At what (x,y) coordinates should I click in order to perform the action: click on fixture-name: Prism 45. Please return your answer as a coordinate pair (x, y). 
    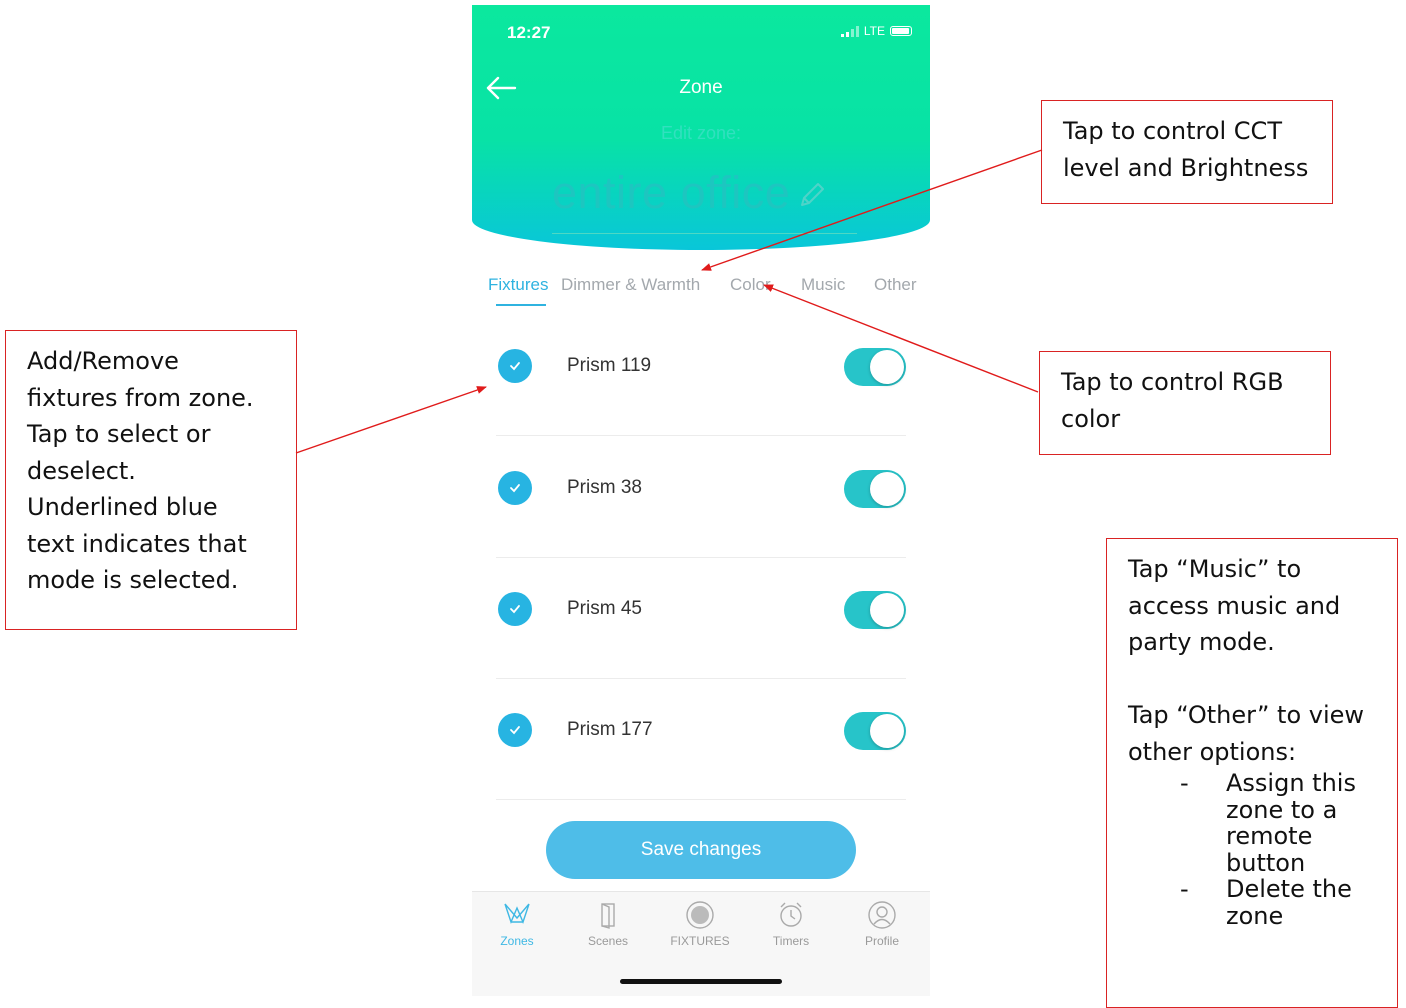
    Looking at the image, I should click on (604, 608).